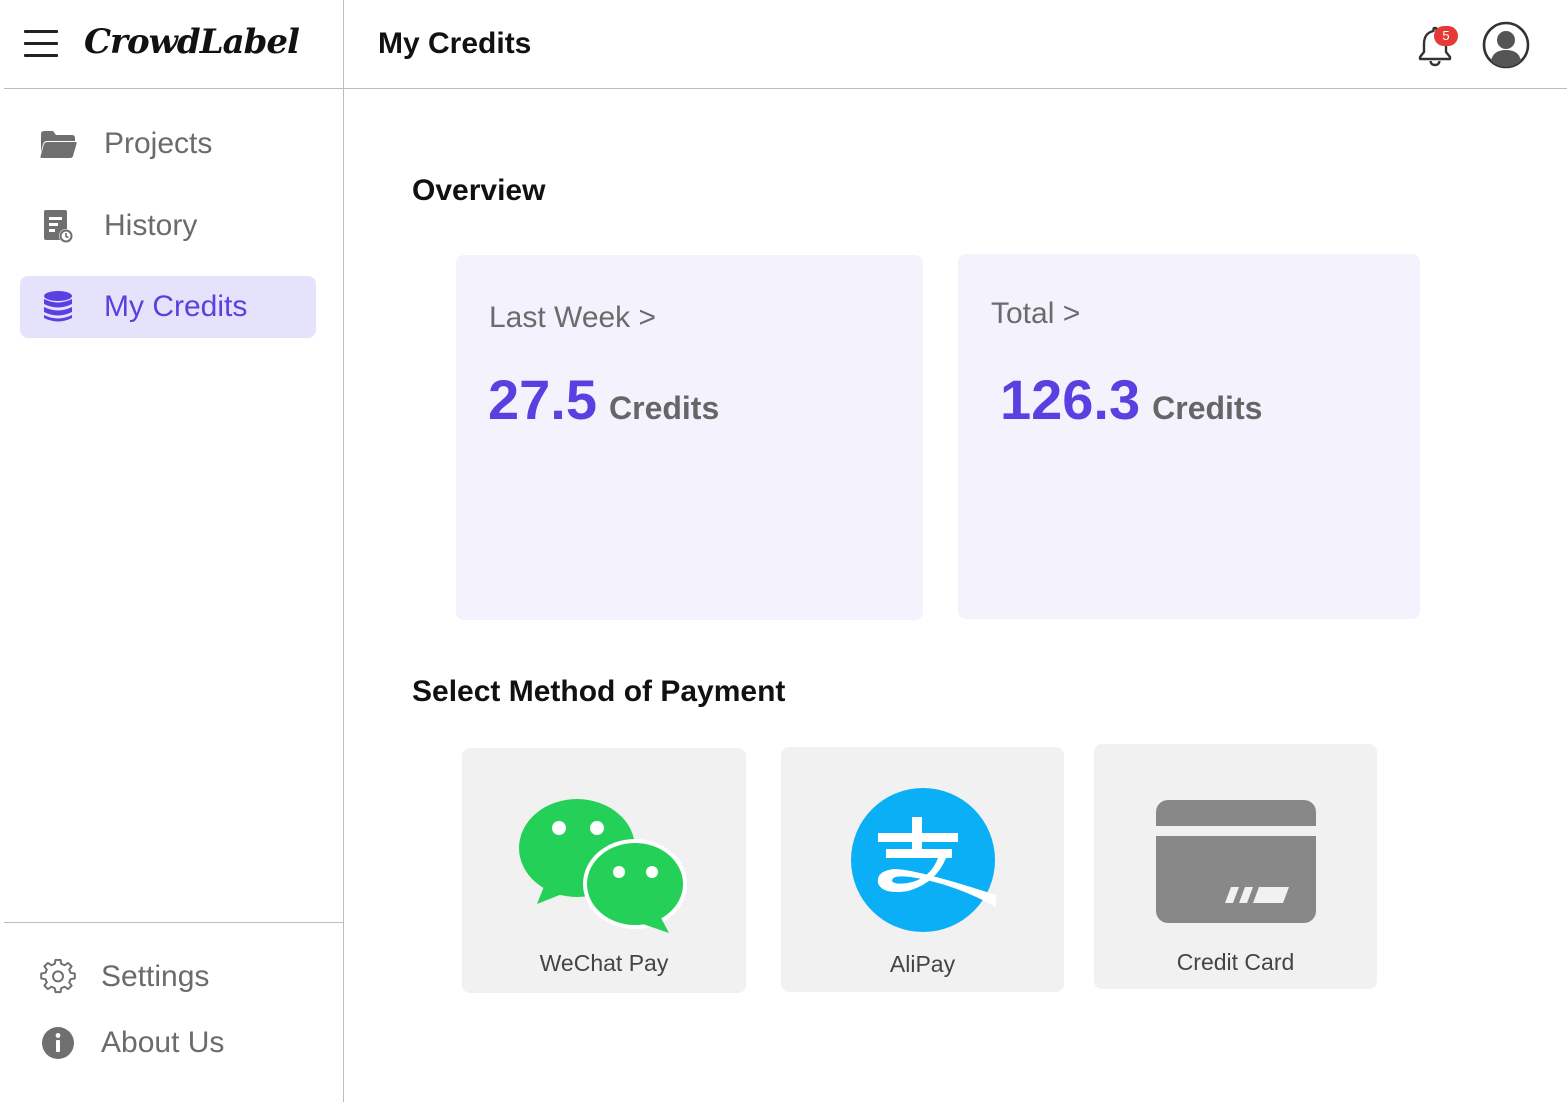  I want to click on last-week-credits: 27.5 Credits, so click(603, 399).